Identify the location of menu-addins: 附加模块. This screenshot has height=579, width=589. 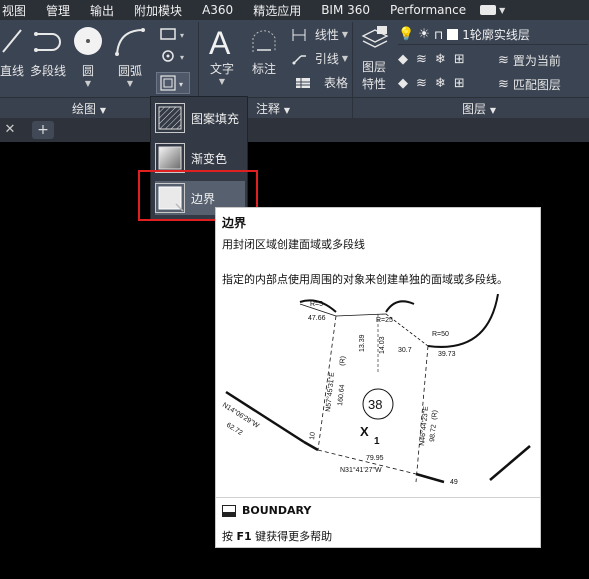
(158, 10).